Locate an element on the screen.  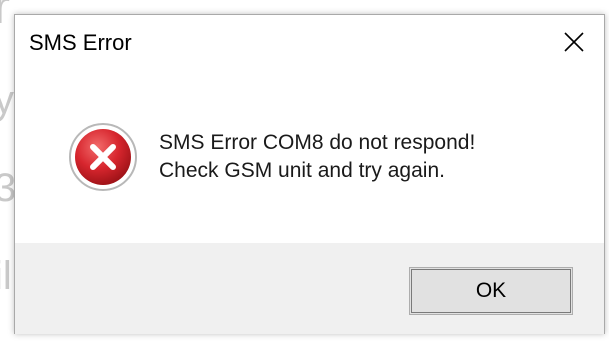
dialog-title: SMS Error is located at coordinates (80, 42).